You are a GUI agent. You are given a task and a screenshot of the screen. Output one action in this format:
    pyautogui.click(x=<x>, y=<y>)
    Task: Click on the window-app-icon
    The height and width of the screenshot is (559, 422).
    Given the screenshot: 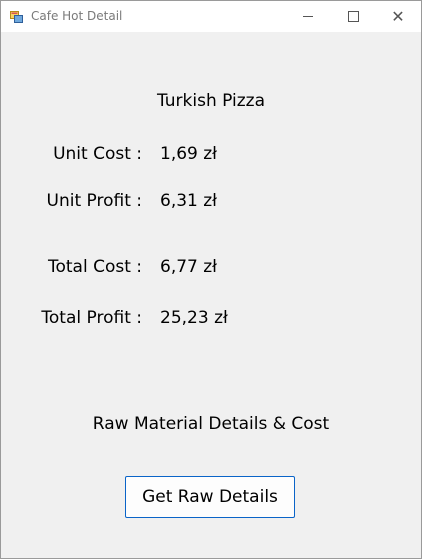 What is the action you would take?
    pyautogui.click(x=17, y=16)
    